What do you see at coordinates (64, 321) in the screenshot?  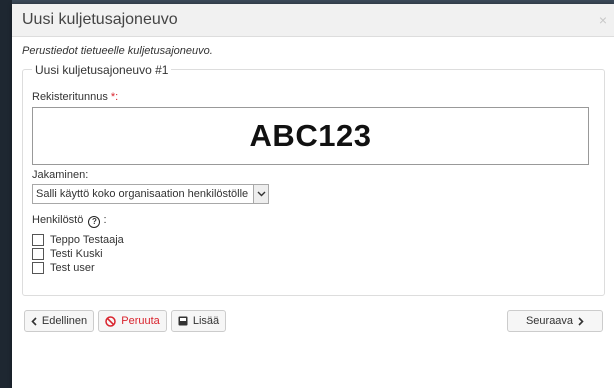 I see `previous-label: Edellinen` at bounding box center [64, 321].